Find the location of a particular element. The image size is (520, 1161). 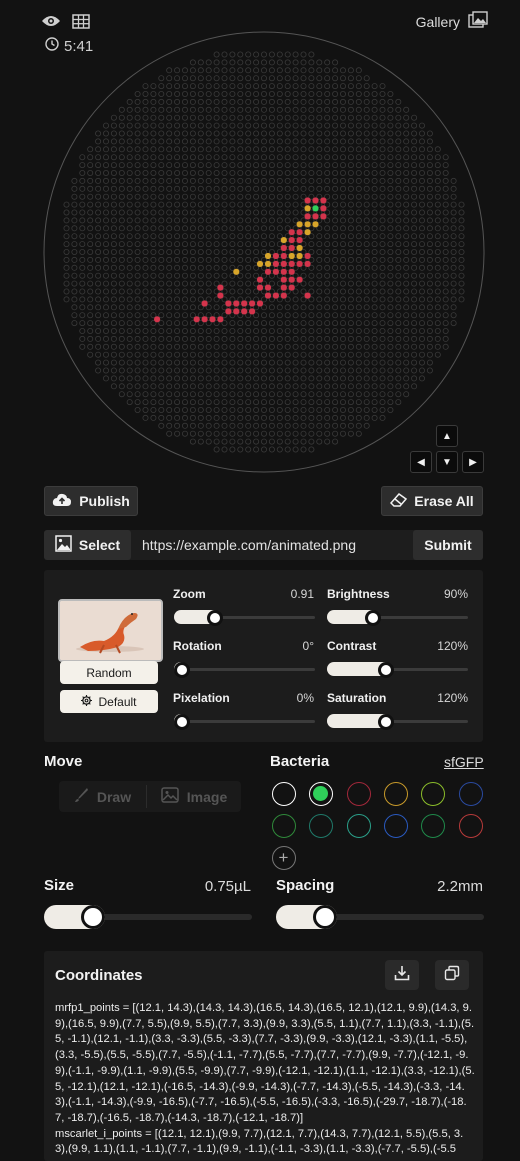

move-left-button: ◀ is located at coordinates (421, 462).